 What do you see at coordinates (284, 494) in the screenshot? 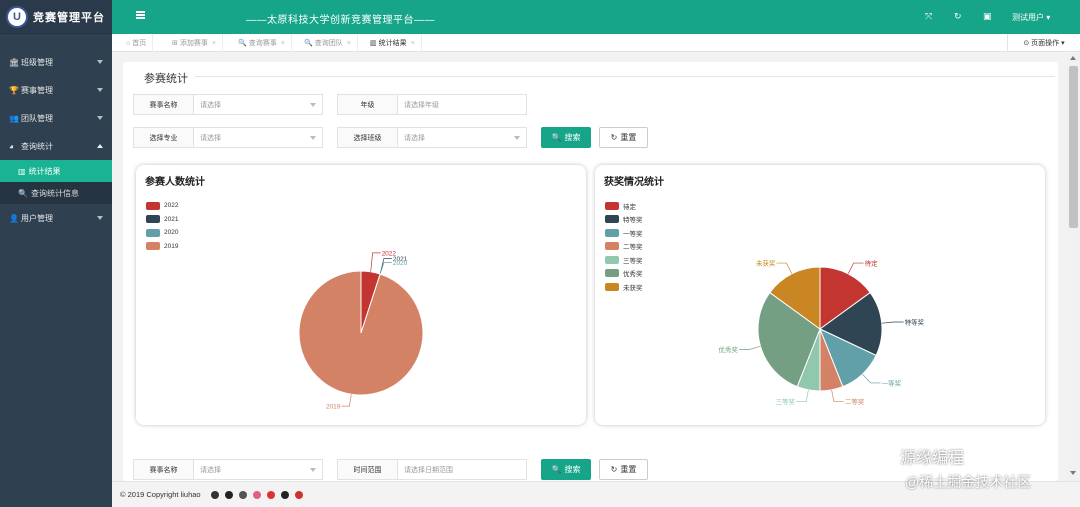
I see `github-icon` at bounding box center [284, 494].